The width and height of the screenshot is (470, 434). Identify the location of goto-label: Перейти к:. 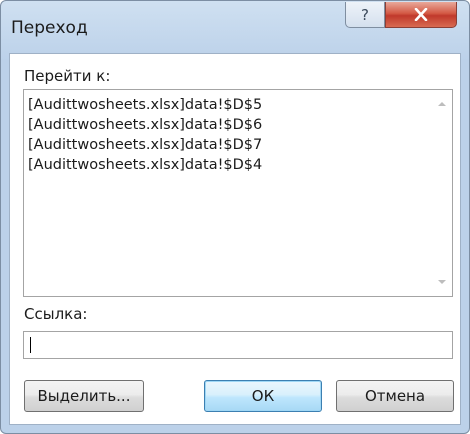
(67, 76).